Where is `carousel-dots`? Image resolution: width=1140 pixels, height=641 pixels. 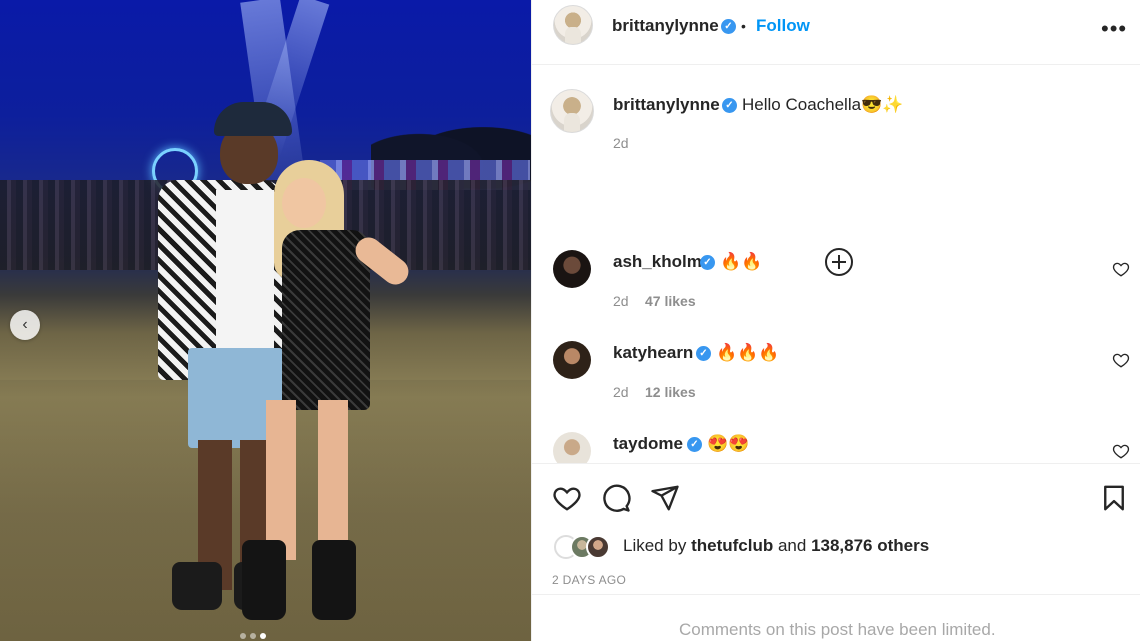
carousel-dots is located at coordinates (253, 636).